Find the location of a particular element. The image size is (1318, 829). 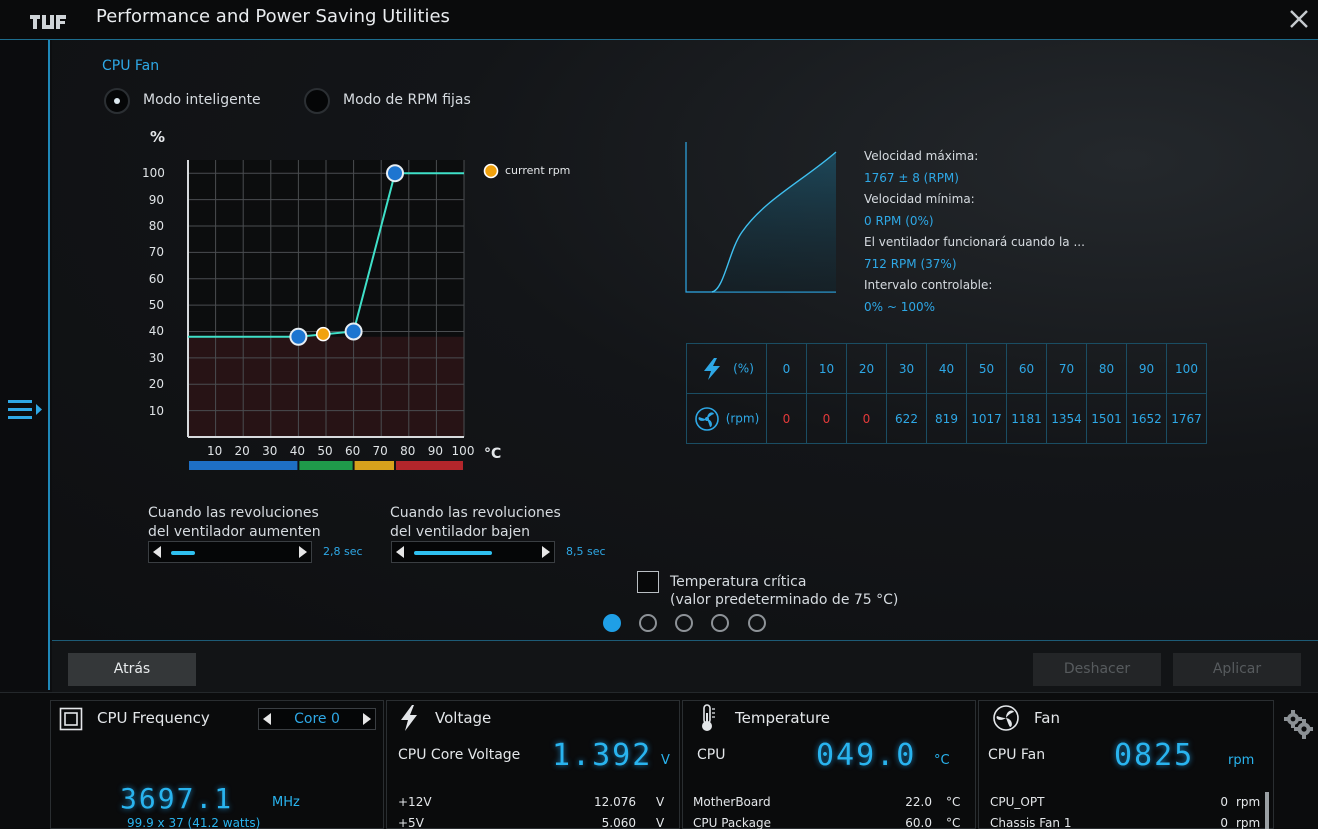

temp-row-value: 60.0 is located at coordinates (918, 822).